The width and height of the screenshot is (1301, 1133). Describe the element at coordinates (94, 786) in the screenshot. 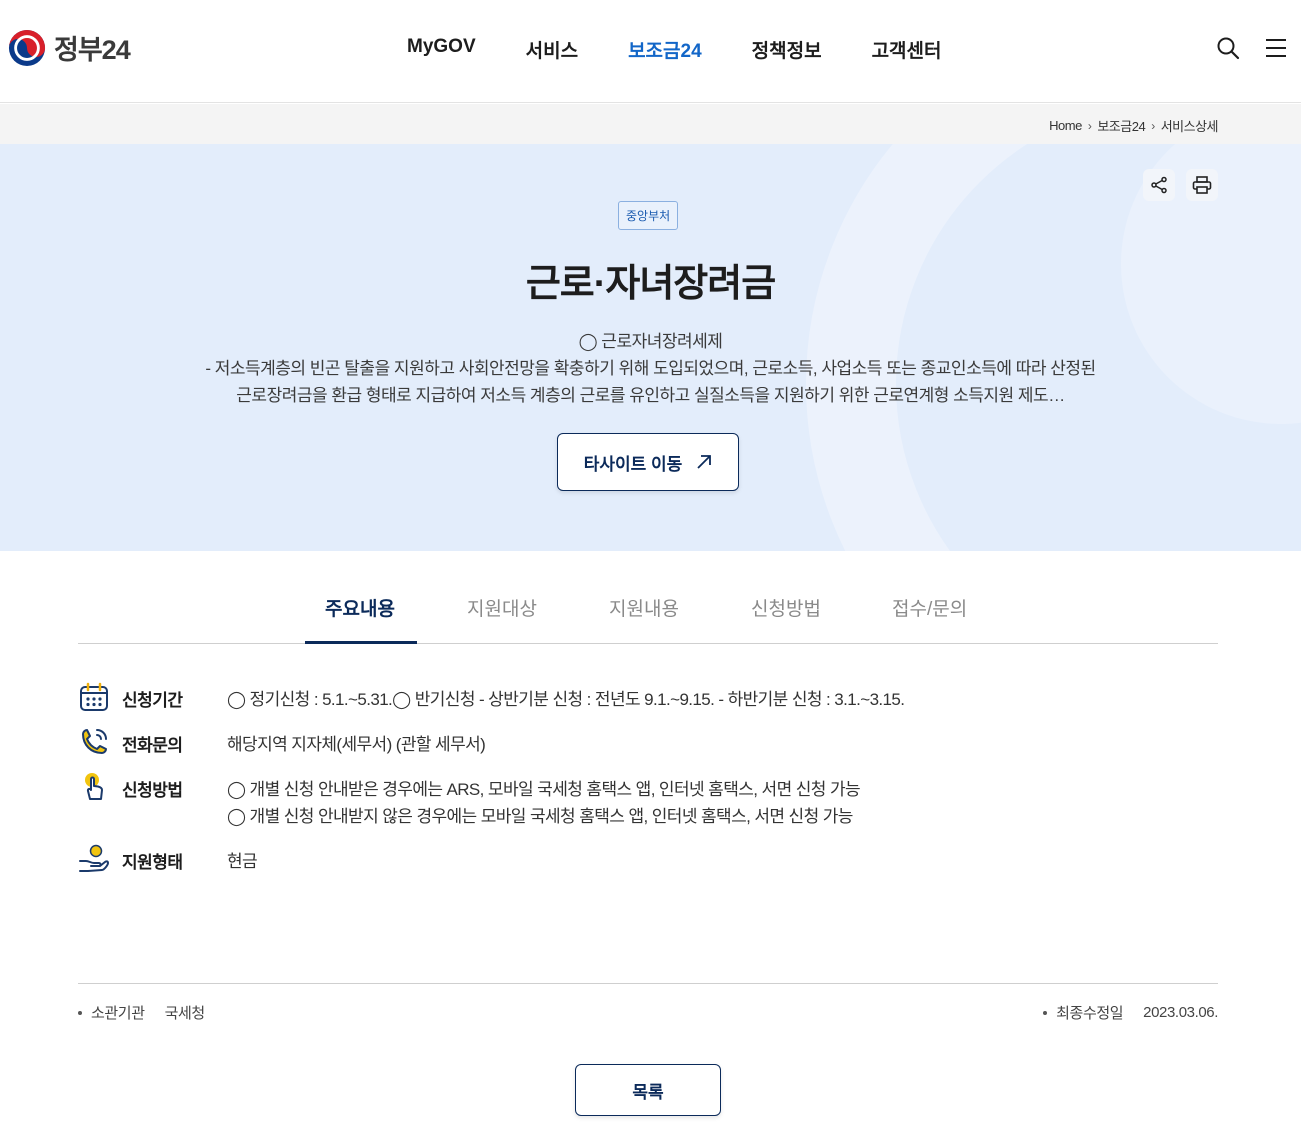

I see `hand-pointer-icon` at that location.